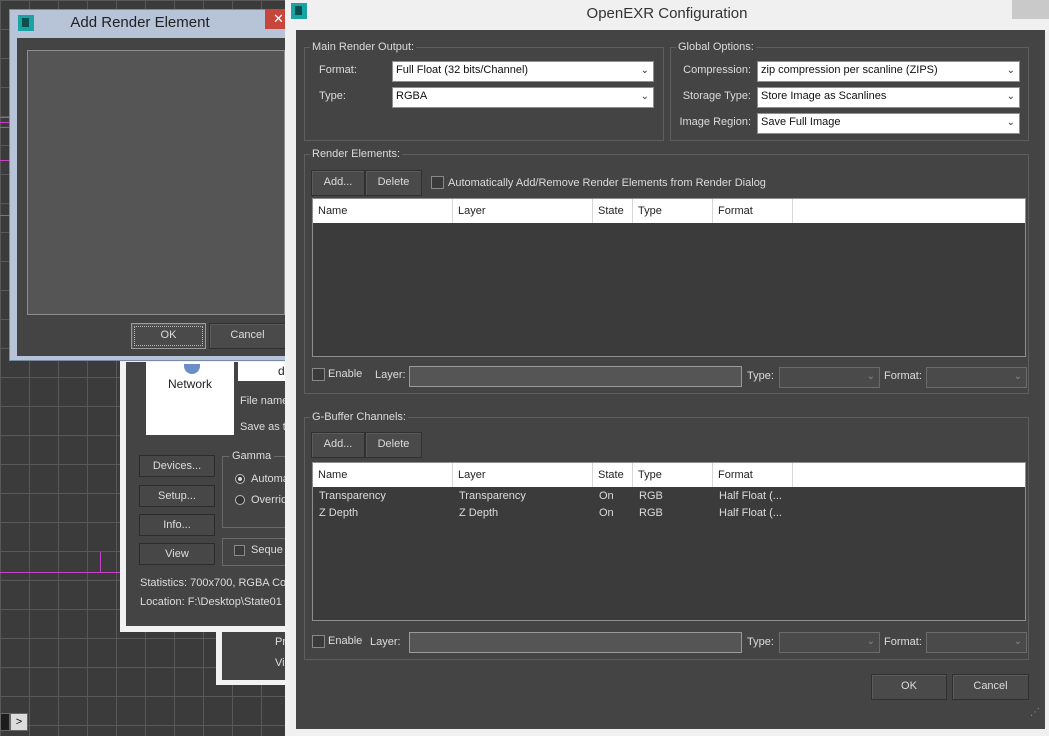 This screenshot has width=1049, height=736. Describe the element at coordinates (240, 479) in the screenshot. I see `gamma-auto-radio` at that location.